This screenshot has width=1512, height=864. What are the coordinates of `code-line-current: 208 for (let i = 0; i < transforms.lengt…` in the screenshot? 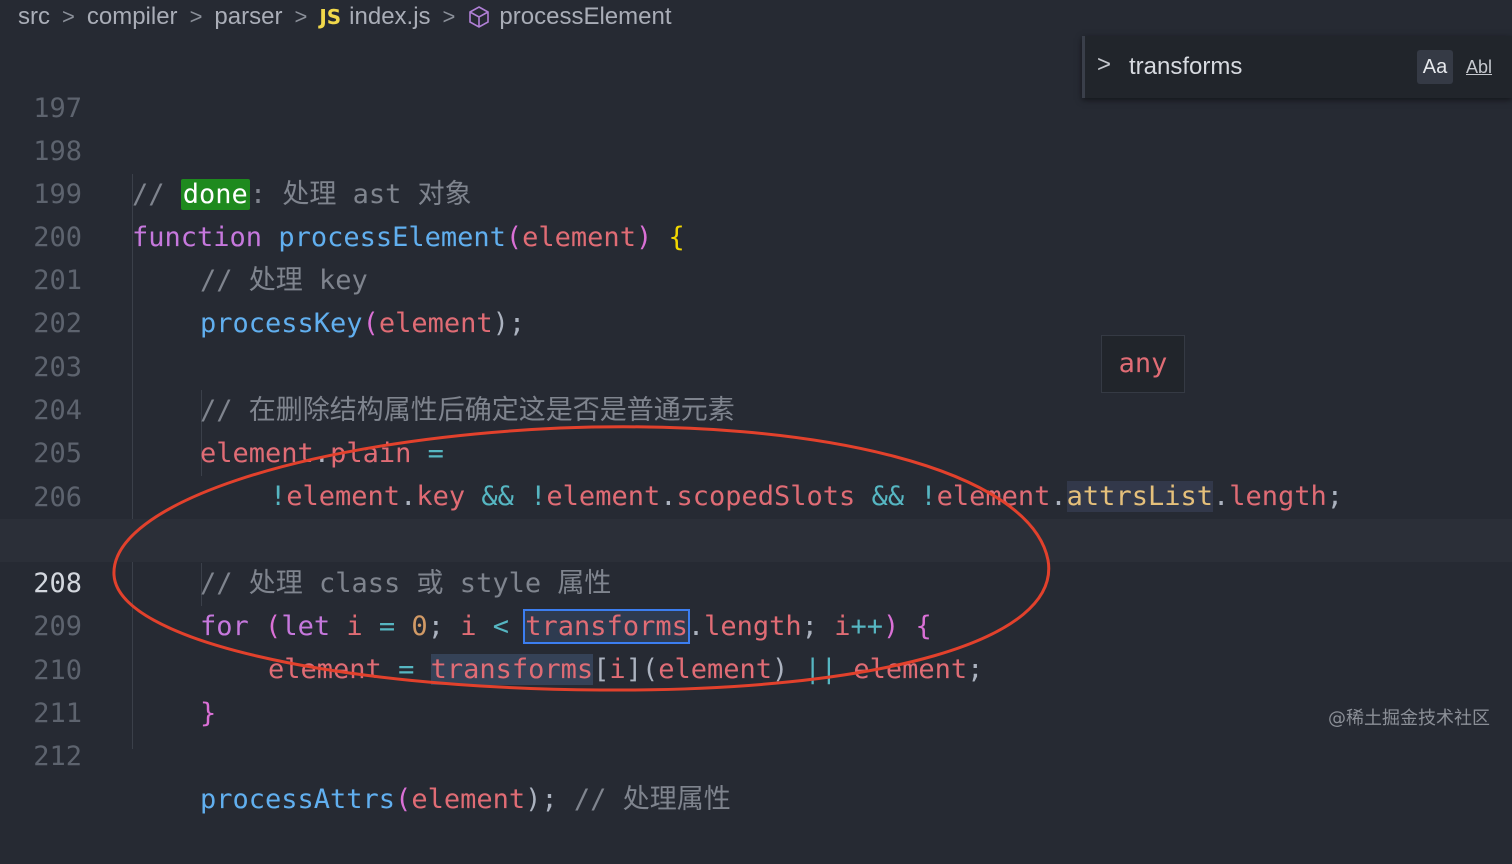 It's located at (756, 581).